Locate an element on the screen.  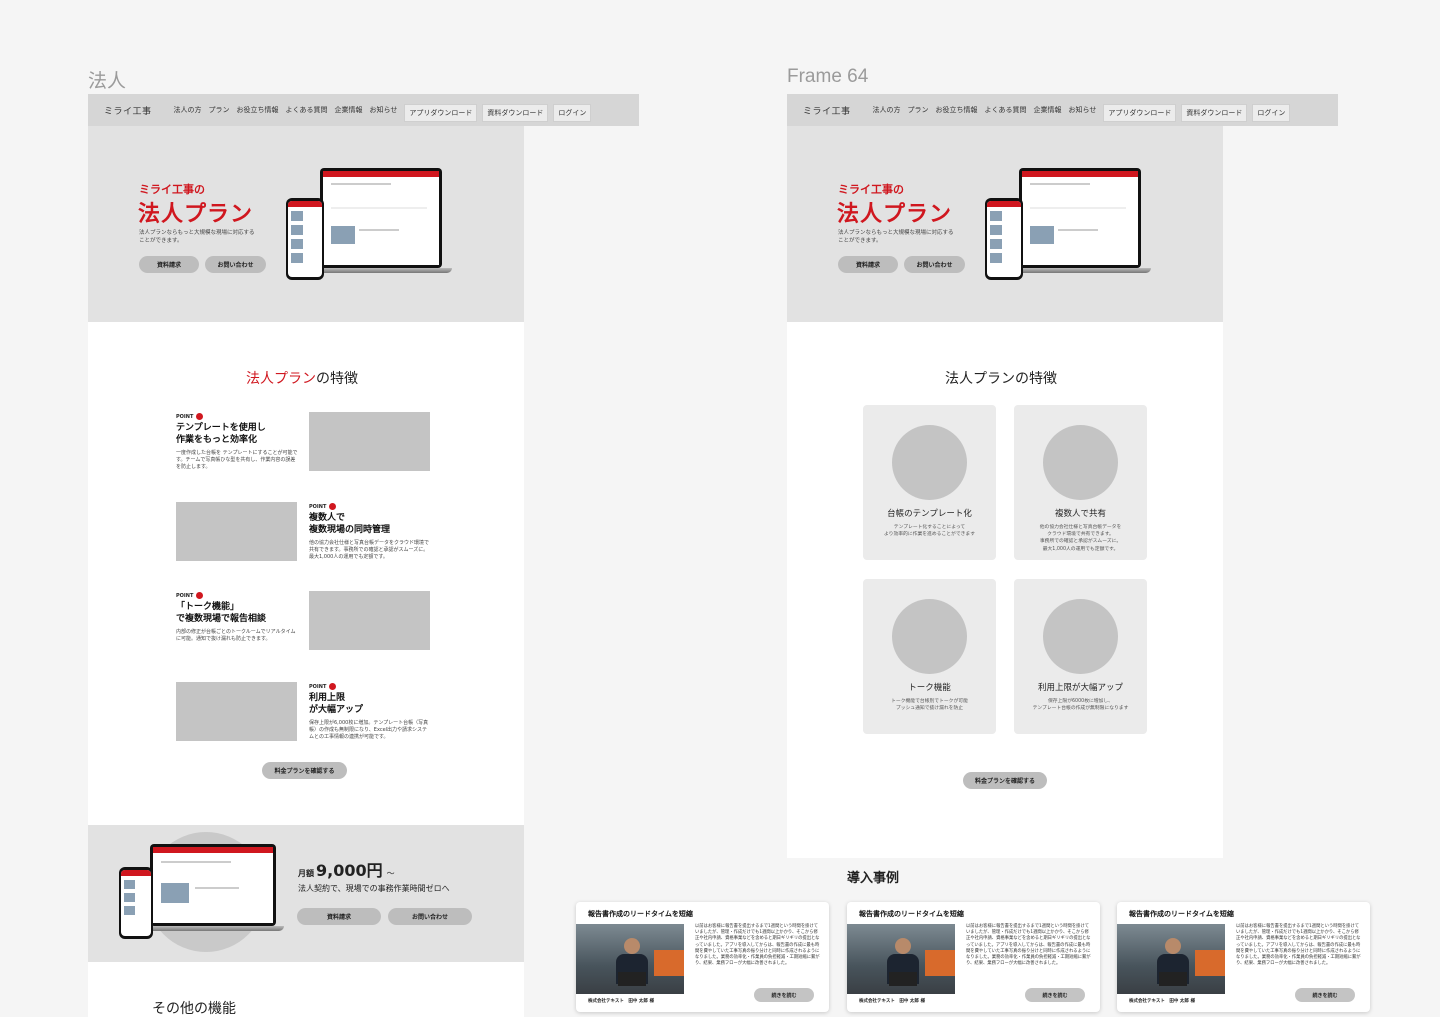
point-title-multi: 複数人で 複数現場の同時管理 is located at coordinates (350, 524).